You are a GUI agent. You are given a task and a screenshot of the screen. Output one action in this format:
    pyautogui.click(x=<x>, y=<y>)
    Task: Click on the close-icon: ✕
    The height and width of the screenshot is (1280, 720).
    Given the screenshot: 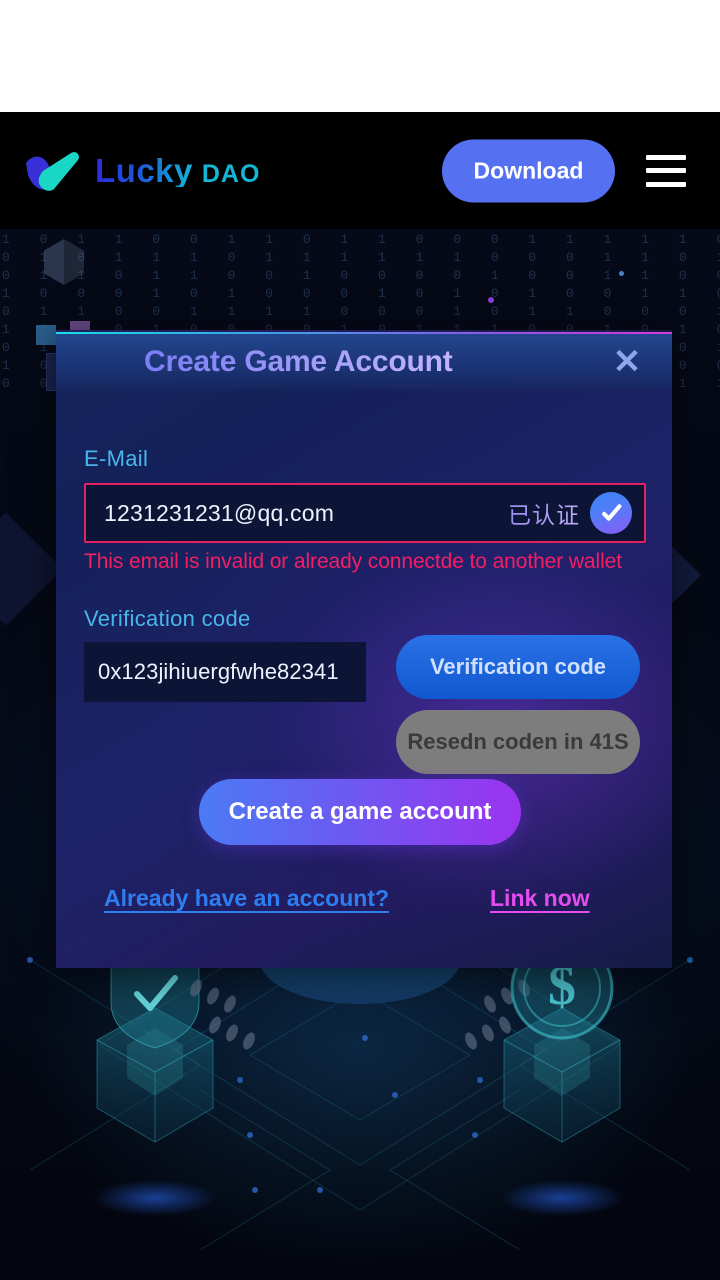 What is the action you would take?
    pyautogui.click(x=627, y=362)
    